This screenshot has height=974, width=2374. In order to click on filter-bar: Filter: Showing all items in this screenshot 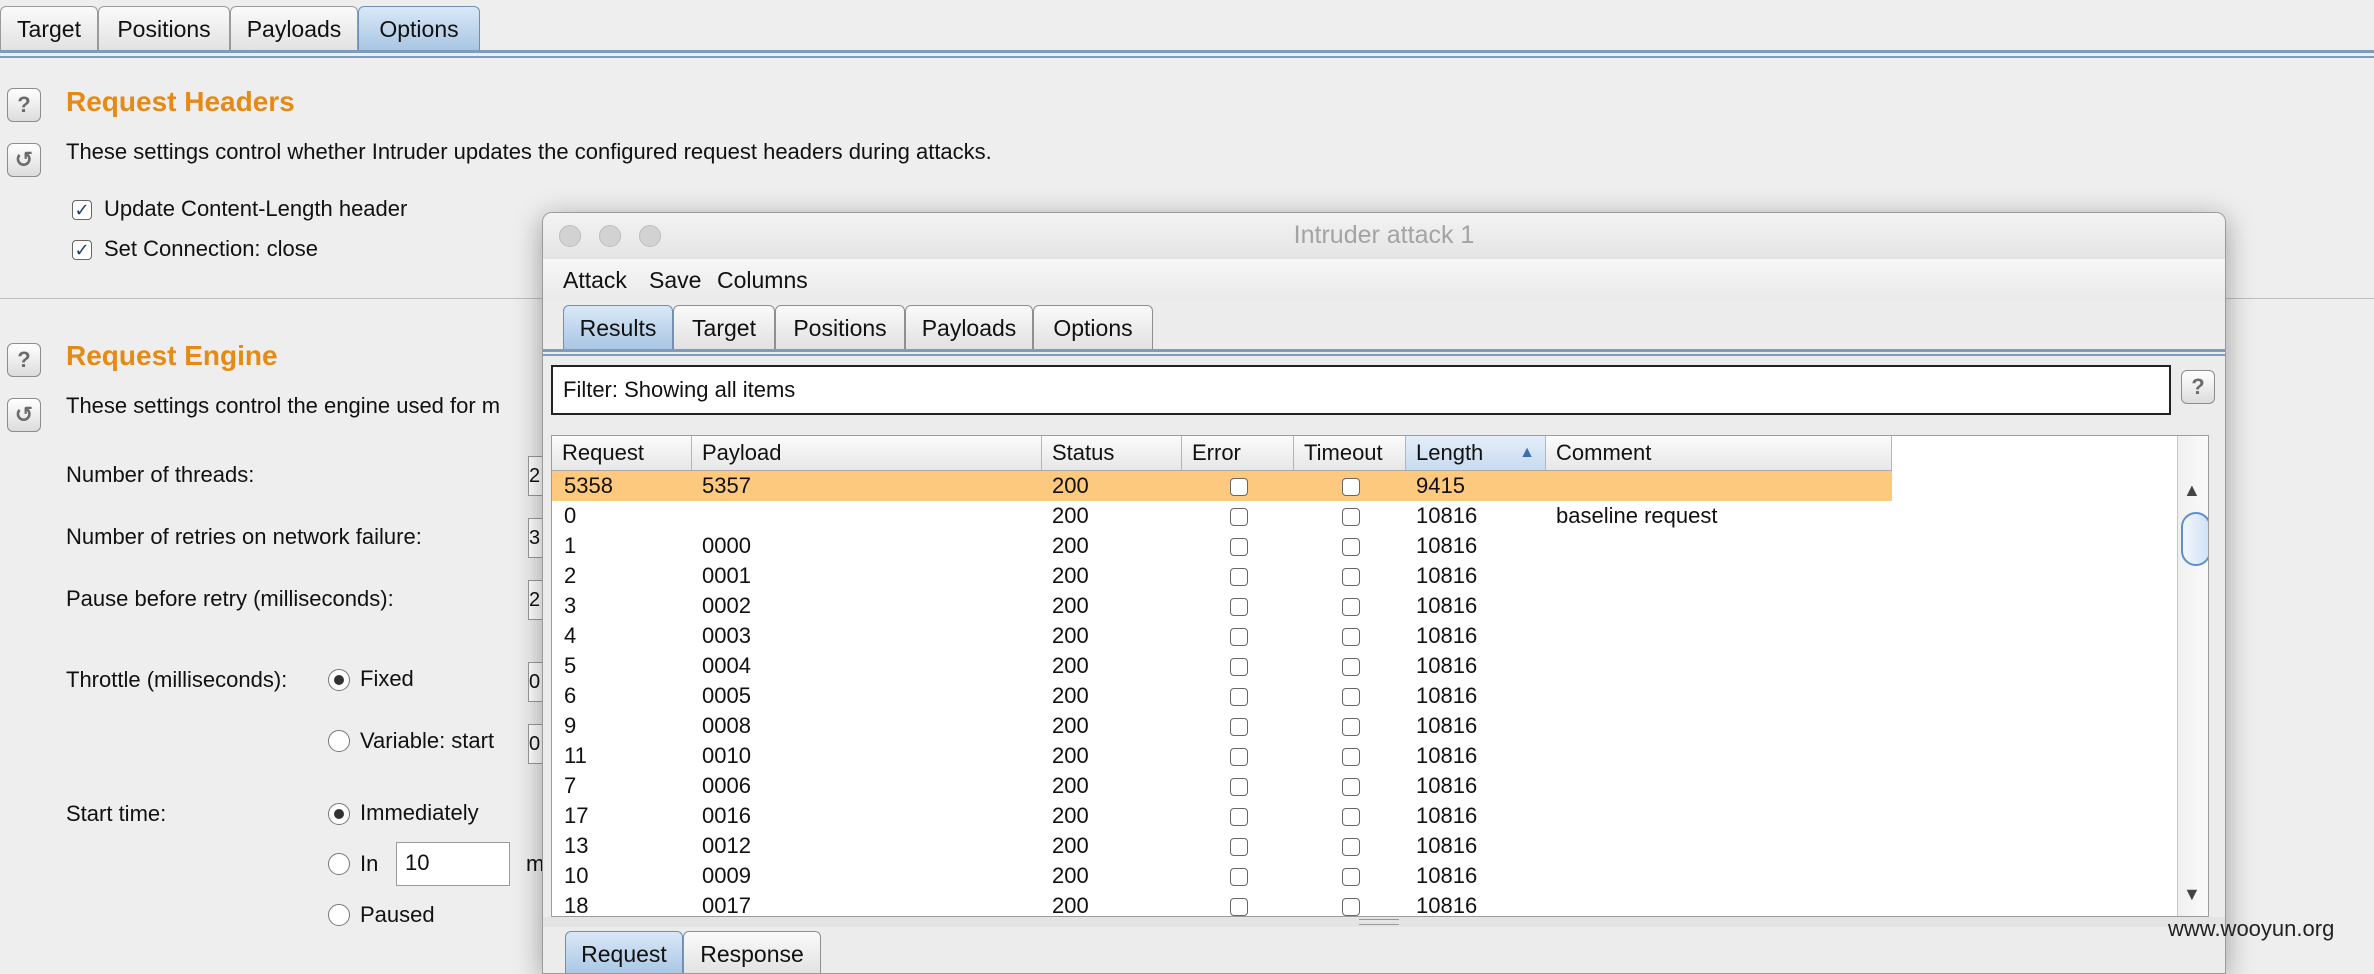, I will do `click(1361, 390)`.